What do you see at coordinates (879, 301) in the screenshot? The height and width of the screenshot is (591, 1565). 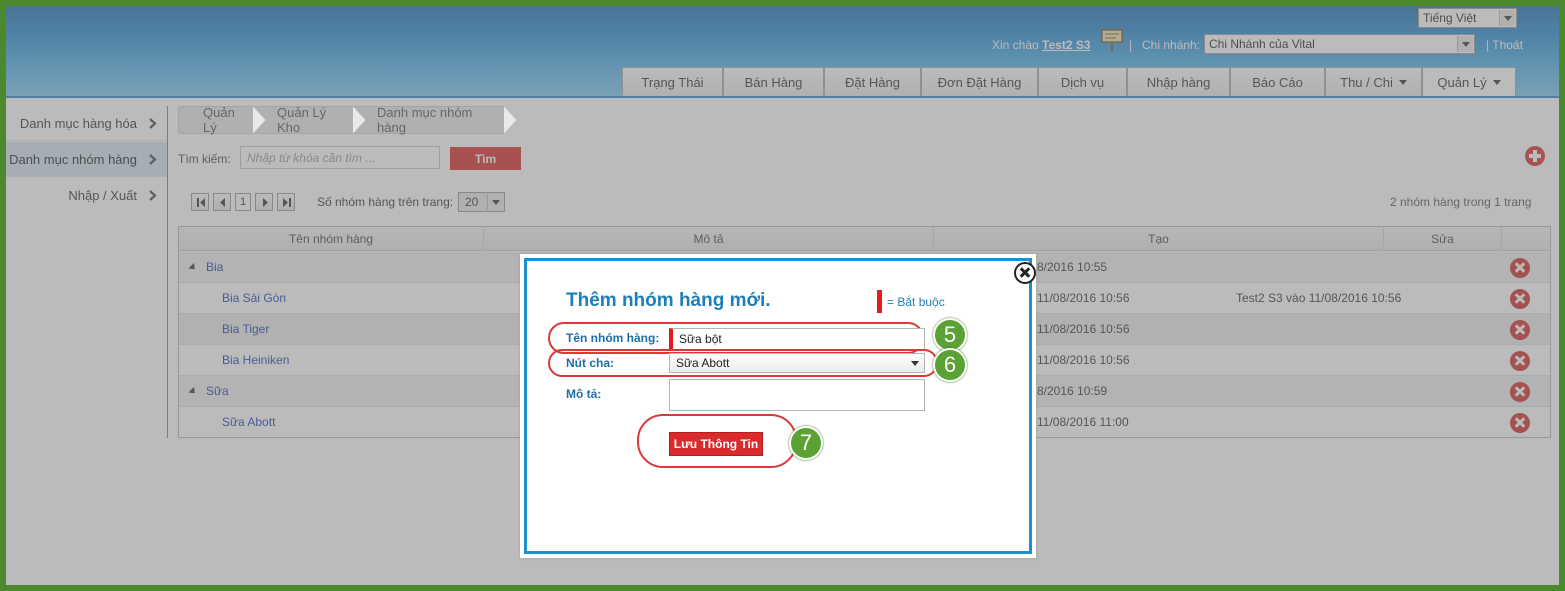 I see `required-marker` at bounding box center [879, 301].